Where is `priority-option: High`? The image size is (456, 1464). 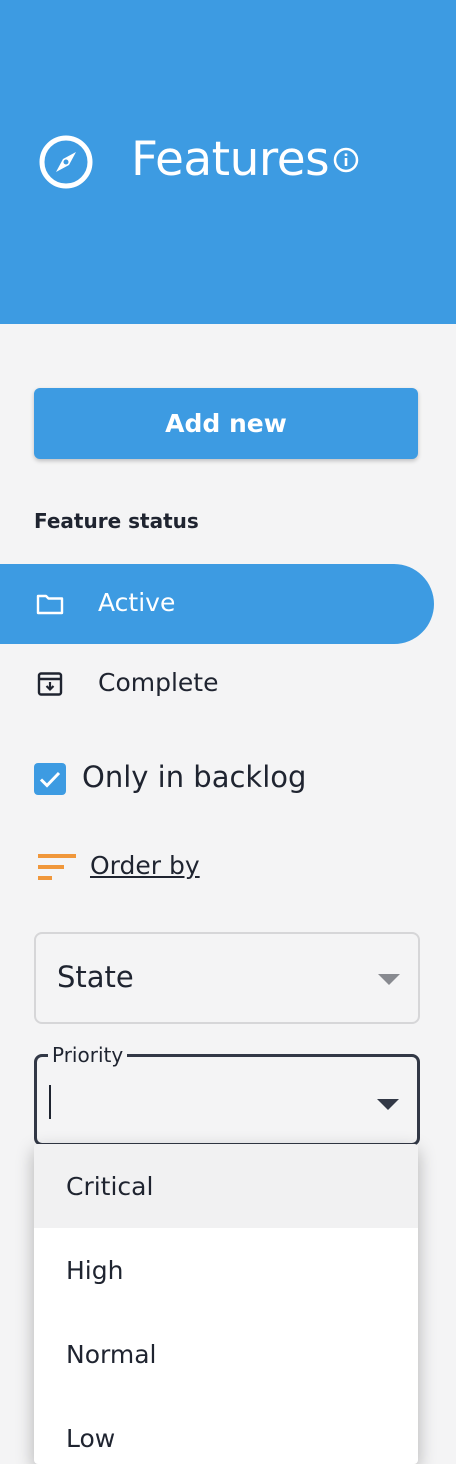
priority-option: High is located at coordinates (226, 1270).